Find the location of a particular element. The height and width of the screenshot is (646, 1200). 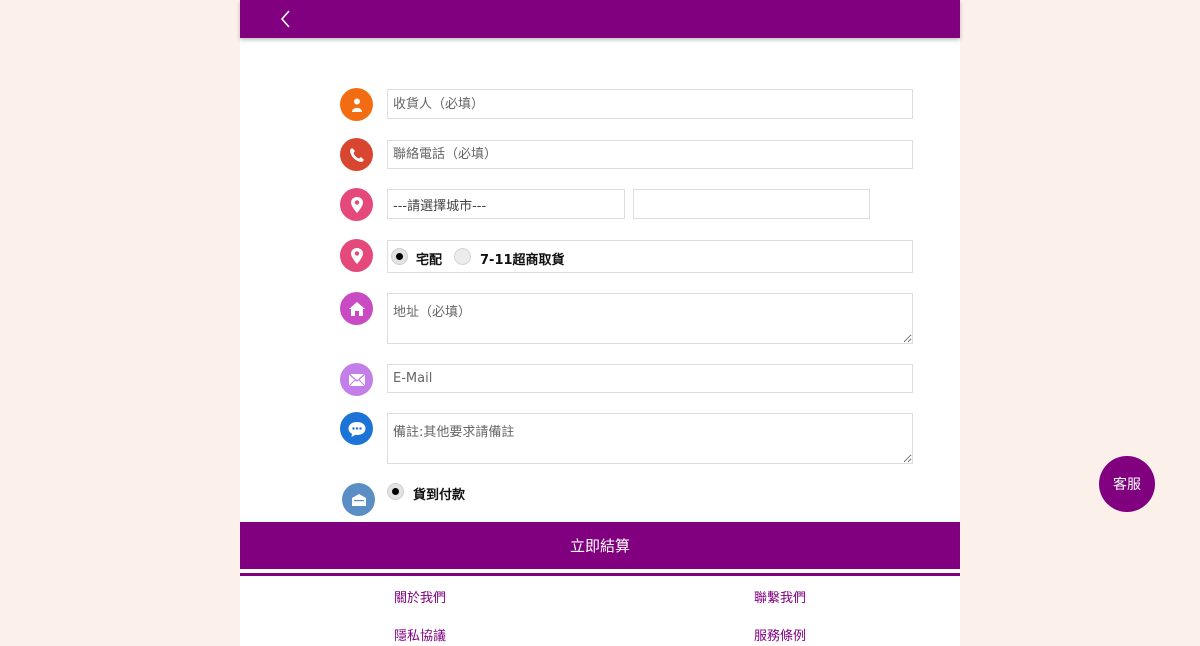

phone-input is located at coordinates (650, 154).